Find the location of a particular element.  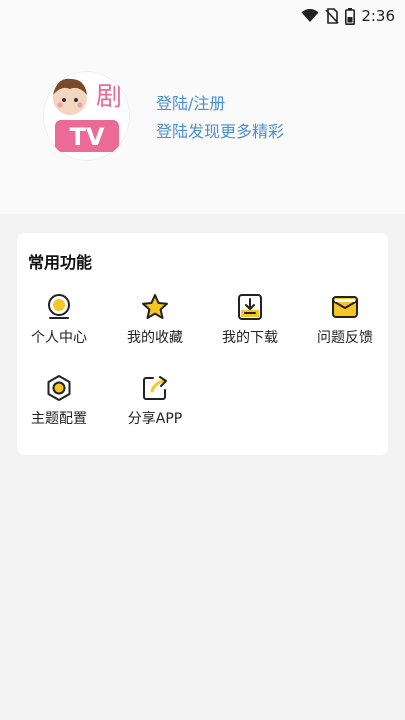

user-center-icon is located at coordinates (59, 306).